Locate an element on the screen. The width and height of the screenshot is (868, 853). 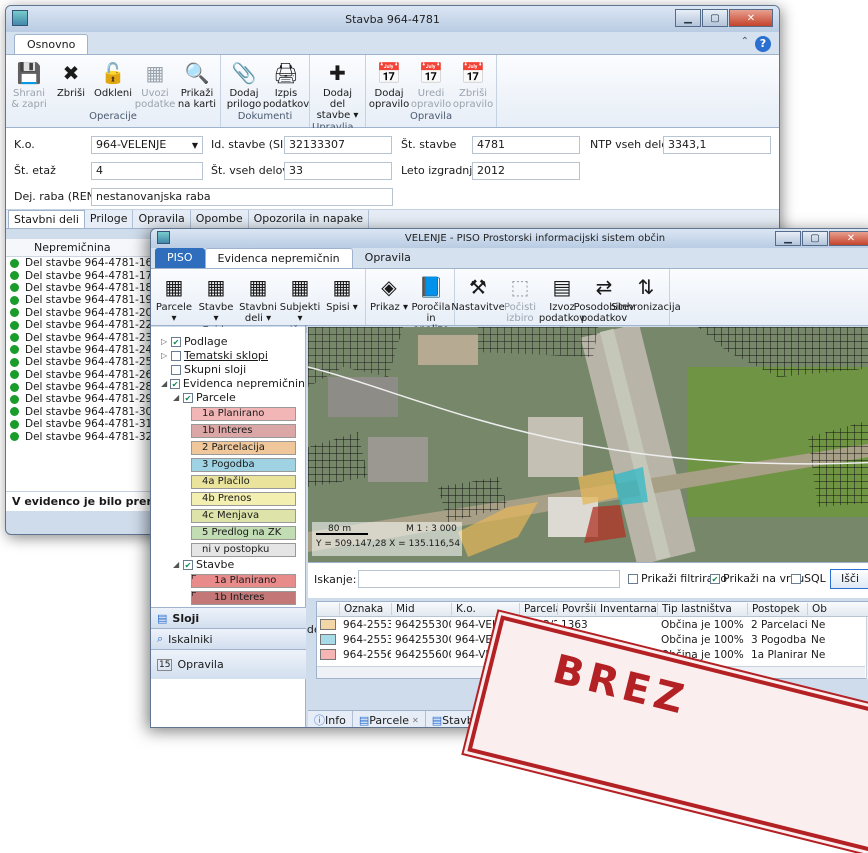
list-item: Del stavbe 964-4781-29 is located at coordinates (83, 399).